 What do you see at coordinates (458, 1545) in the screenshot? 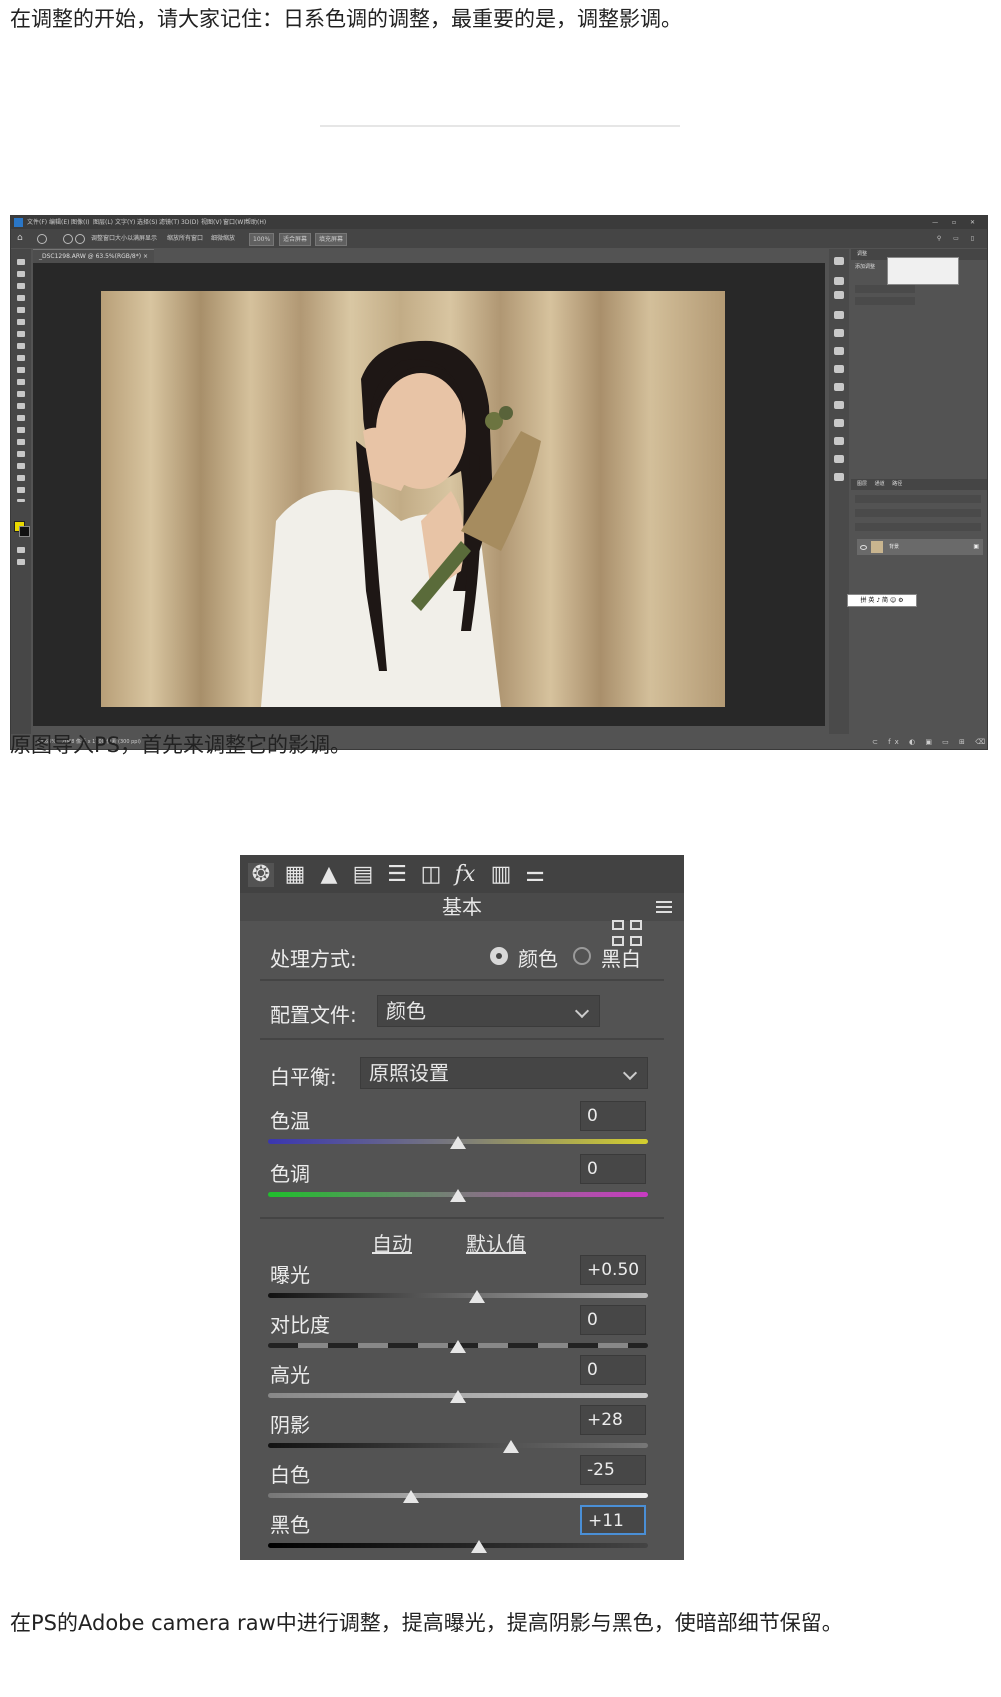
I see `blacks-slider-track` at bounding box center [458, 1545].